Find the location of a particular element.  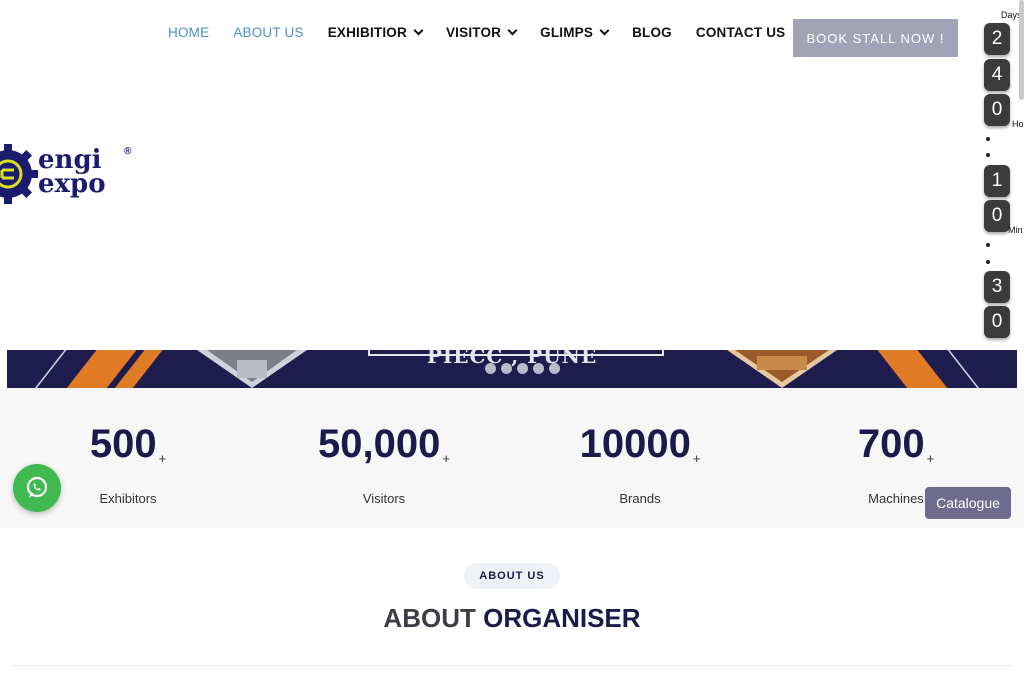

about-title-part2: ORGANISER is located at coordinates (562, 618).